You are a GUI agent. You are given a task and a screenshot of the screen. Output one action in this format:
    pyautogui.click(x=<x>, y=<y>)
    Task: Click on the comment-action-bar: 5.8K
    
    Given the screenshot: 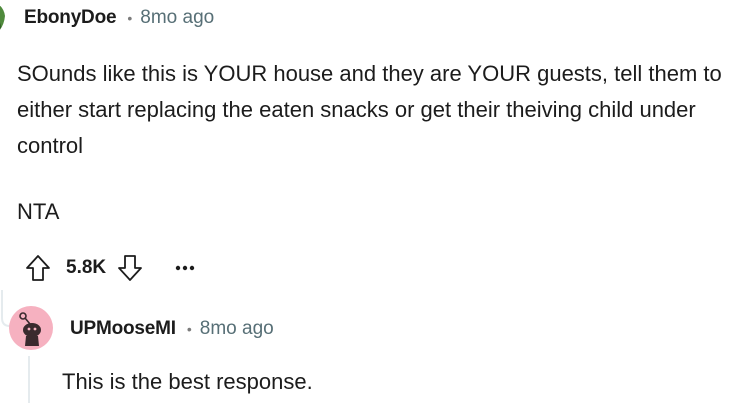 What is the action you would take?
    pyautogui.click(x=100, y=268)
    